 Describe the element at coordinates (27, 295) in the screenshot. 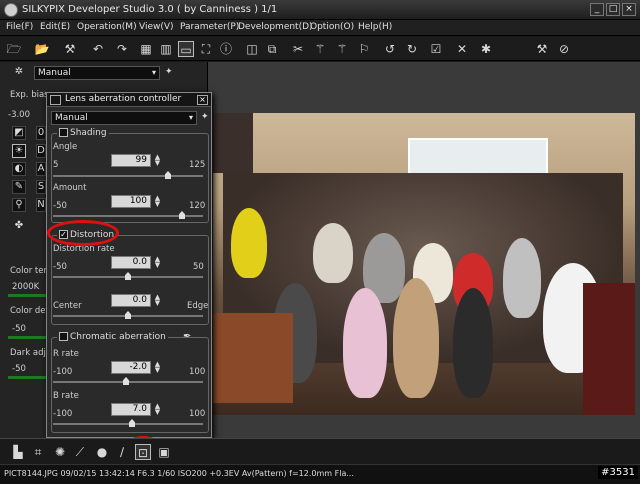

I see `color-temp-slider` at that location.